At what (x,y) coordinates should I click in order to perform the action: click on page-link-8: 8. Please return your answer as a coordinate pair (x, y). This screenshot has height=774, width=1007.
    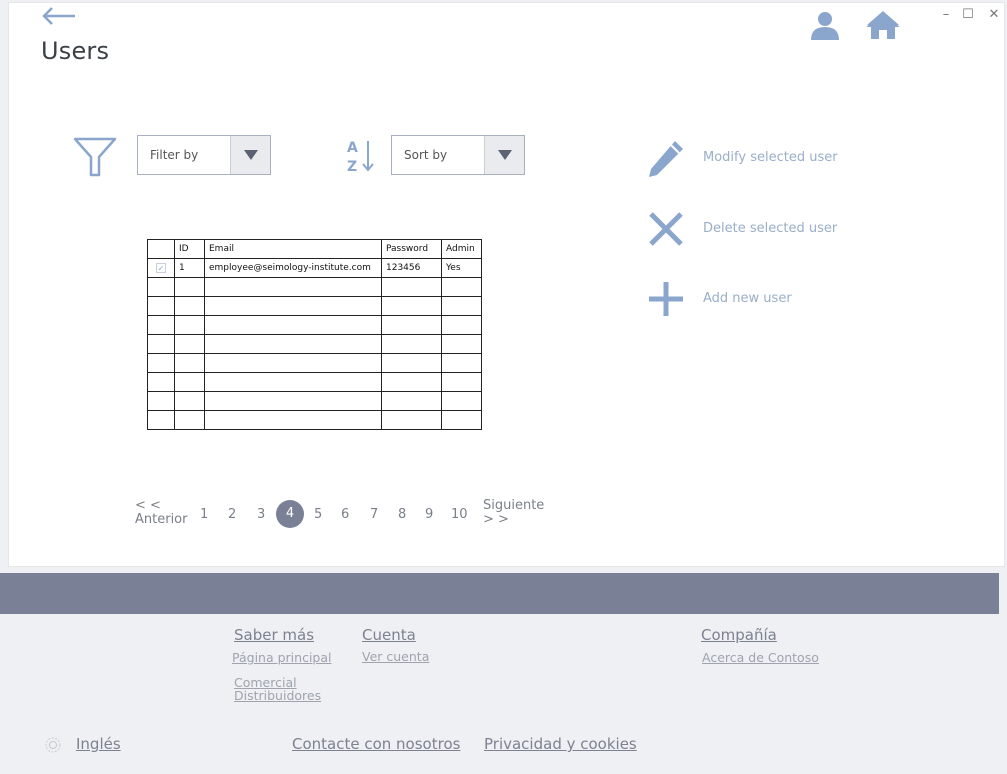
    Looking at the image, I should click on (402, 514).